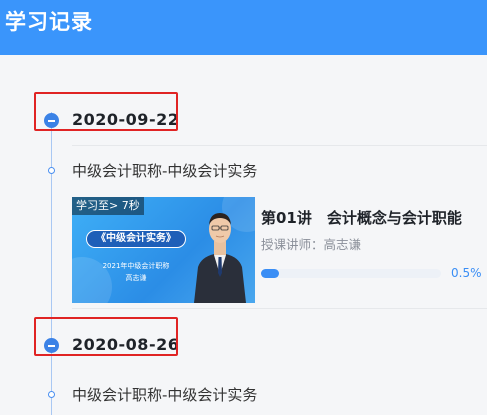  I want to click on teacher-photo, so click(220, 258).